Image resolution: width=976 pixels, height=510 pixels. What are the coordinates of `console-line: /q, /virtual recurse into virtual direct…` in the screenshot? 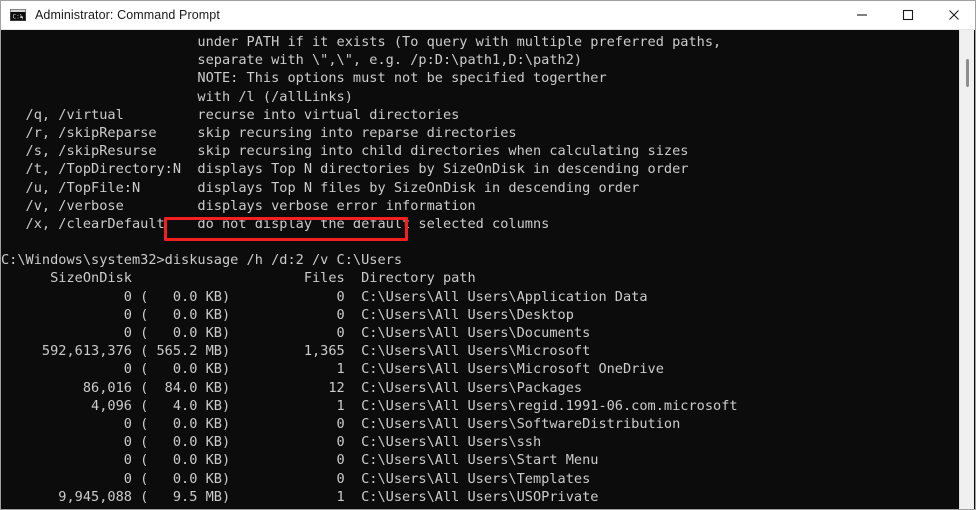 It's located at (230, 114).